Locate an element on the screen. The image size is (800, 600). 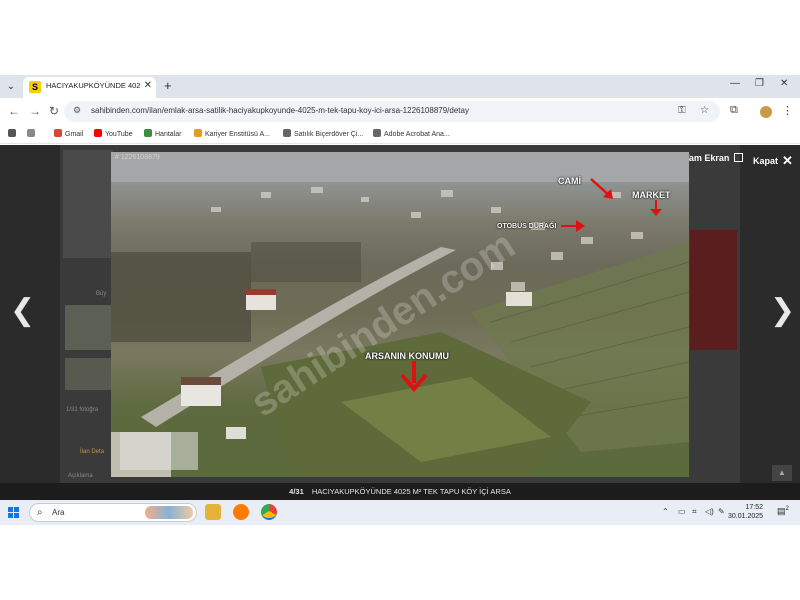
network-icon: ⌗ is located at coordinates (694, 512).